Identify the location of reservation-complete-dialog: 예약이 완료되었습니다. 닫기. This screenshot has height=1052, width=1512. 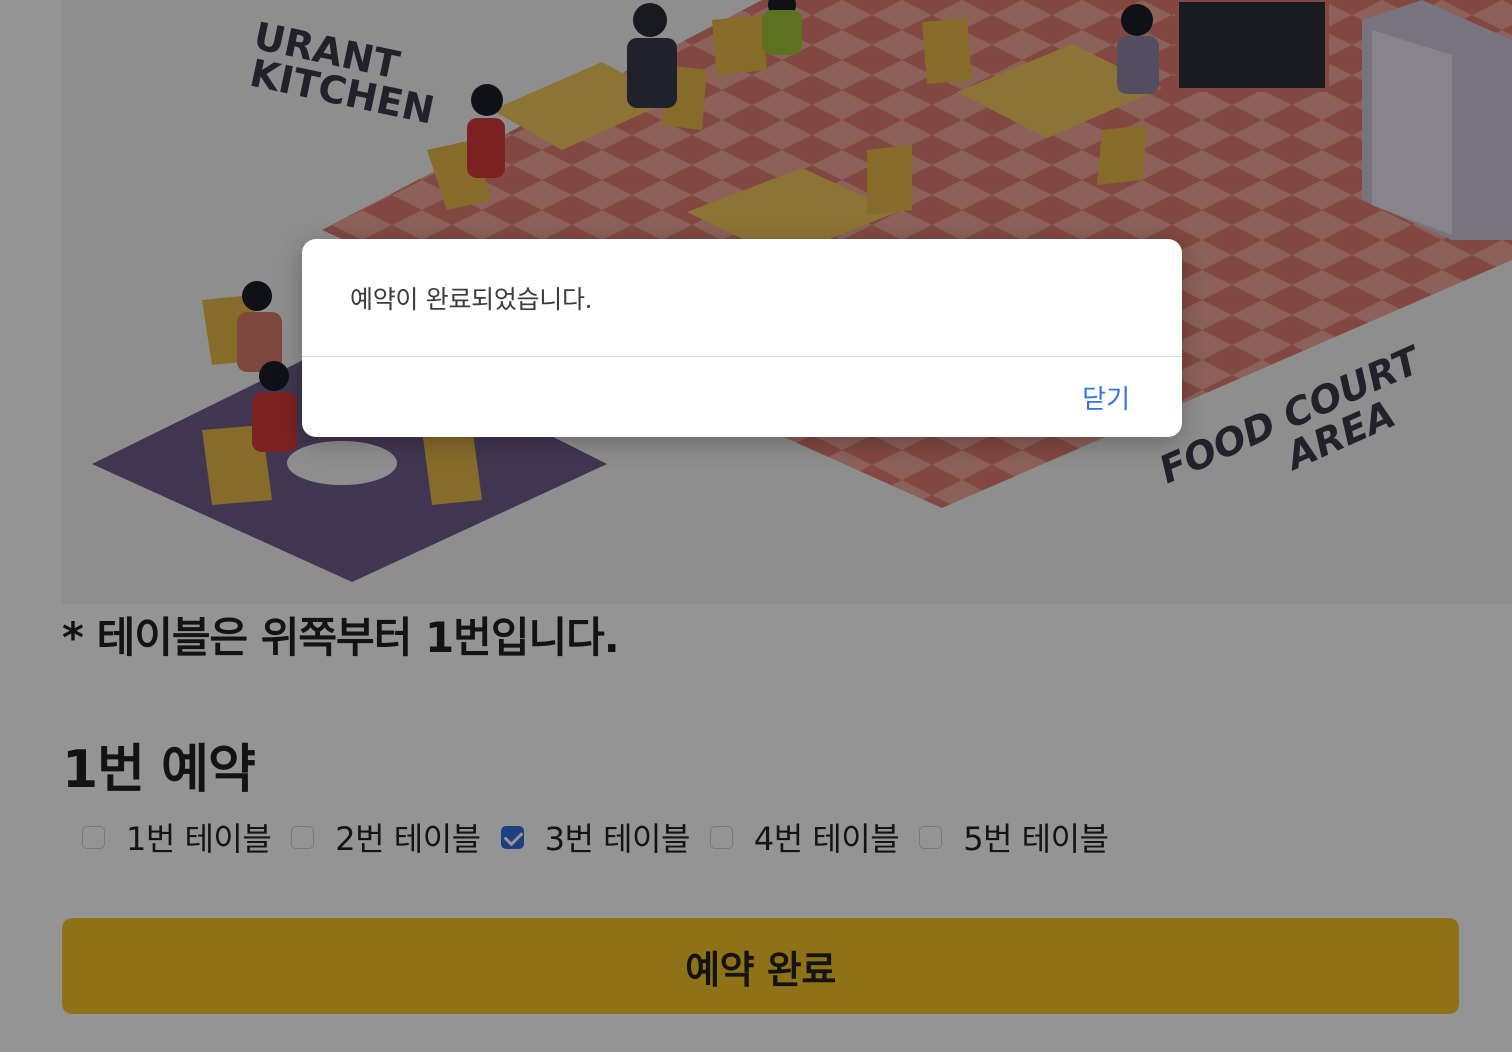
(742, 338).